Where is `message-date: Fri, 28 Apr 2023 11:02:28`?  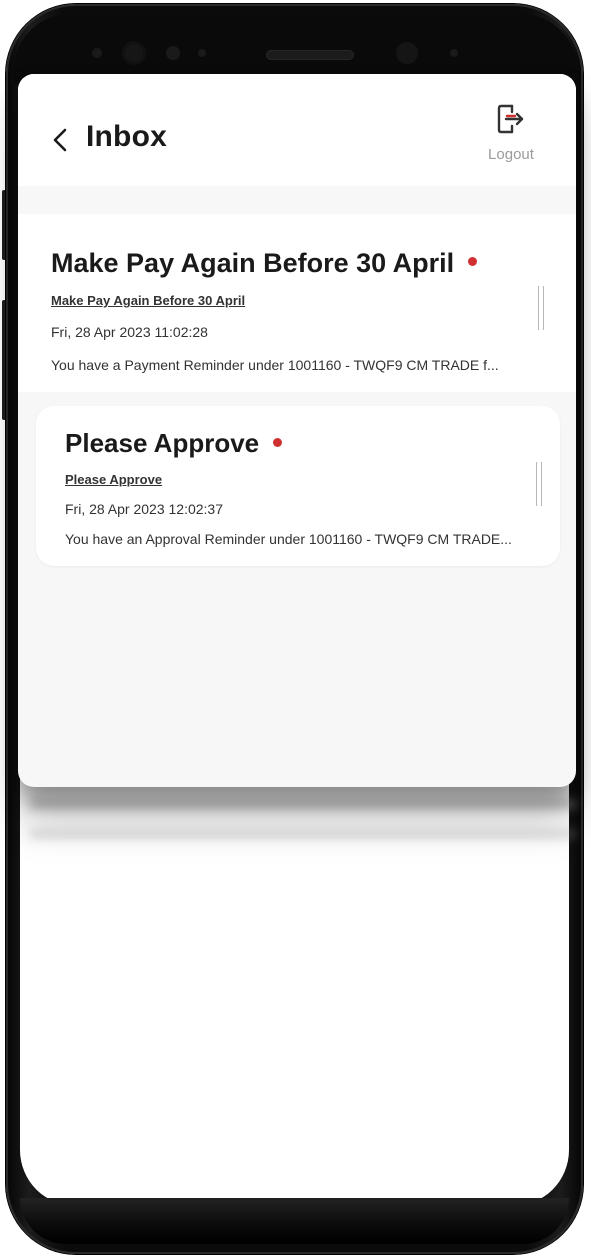 message-date: Fri, 28 Apr 2023 11:02:28 is located at coordinates (129, 332).